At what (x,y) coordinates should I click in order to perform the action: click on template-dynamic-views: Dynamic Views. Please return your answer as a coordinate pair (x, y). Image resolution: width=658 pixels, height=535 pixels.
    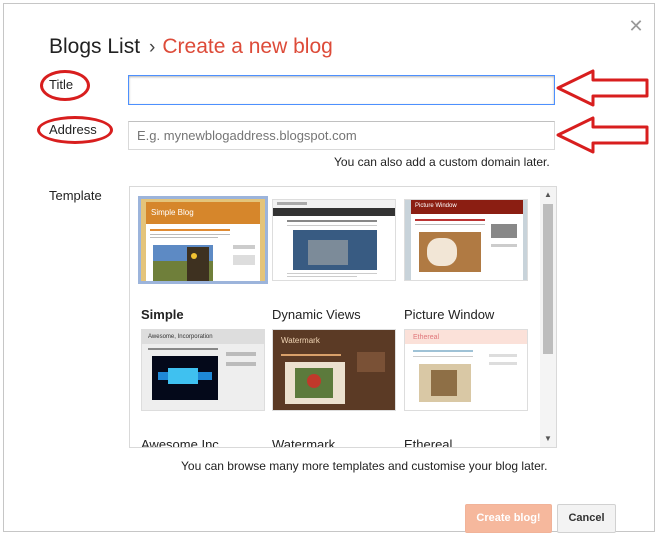
    Looking at the image, I should click on (334, 260).